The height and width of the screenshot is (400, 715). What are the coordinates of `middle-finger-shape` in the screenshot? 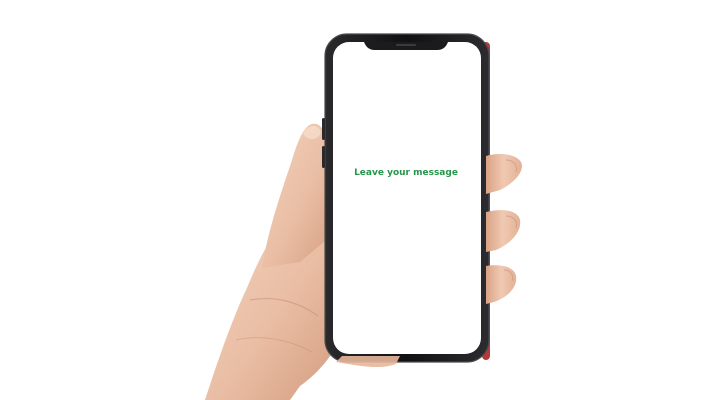 It's located at (503, 231).